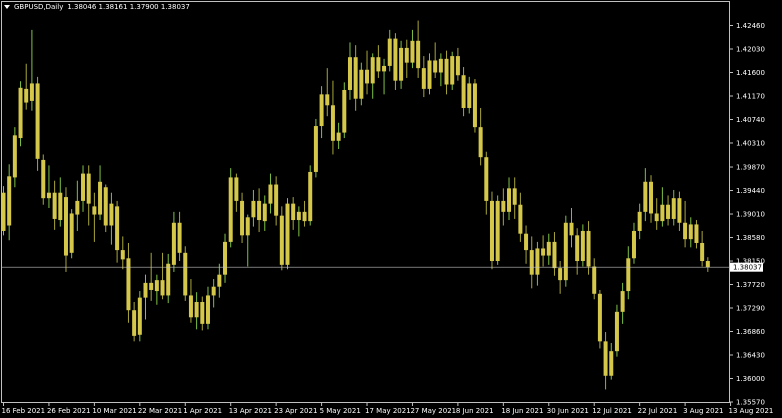  I want to click on time-tick-label: 22 Mar 2021, so click(160, 411).